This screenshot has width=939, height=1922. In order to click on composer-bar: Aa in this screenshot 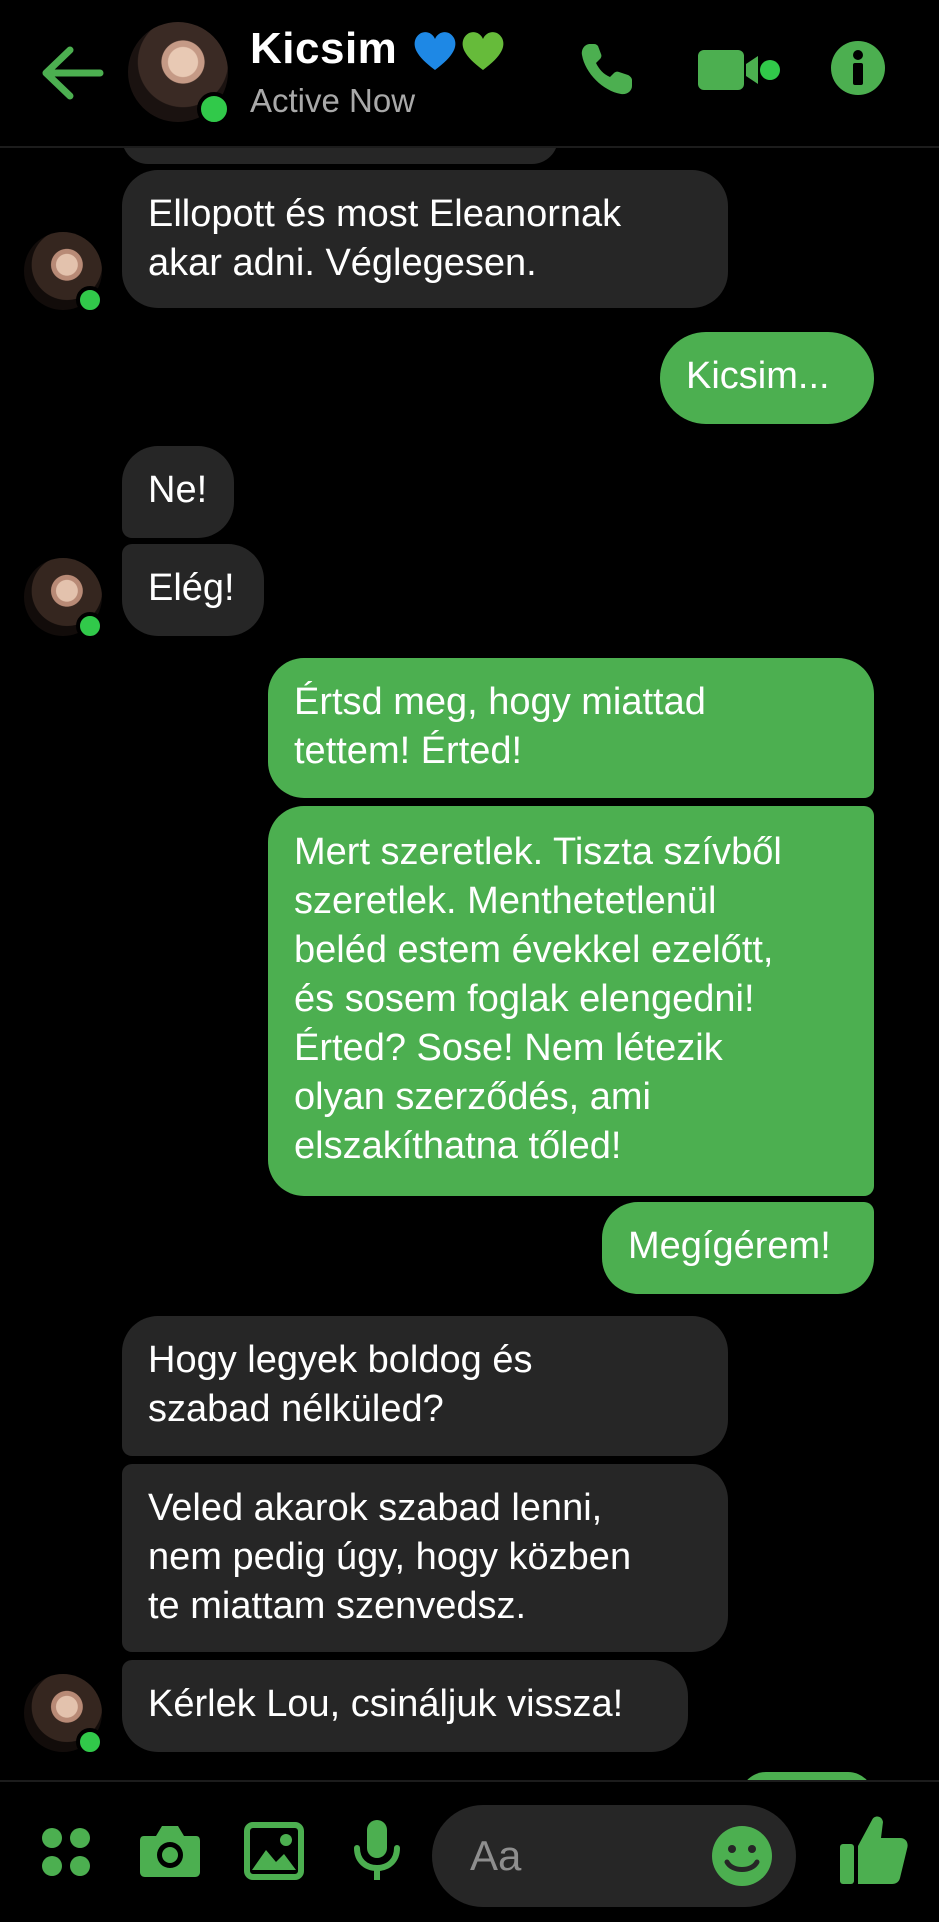, I will do `click(469, 1851)`.